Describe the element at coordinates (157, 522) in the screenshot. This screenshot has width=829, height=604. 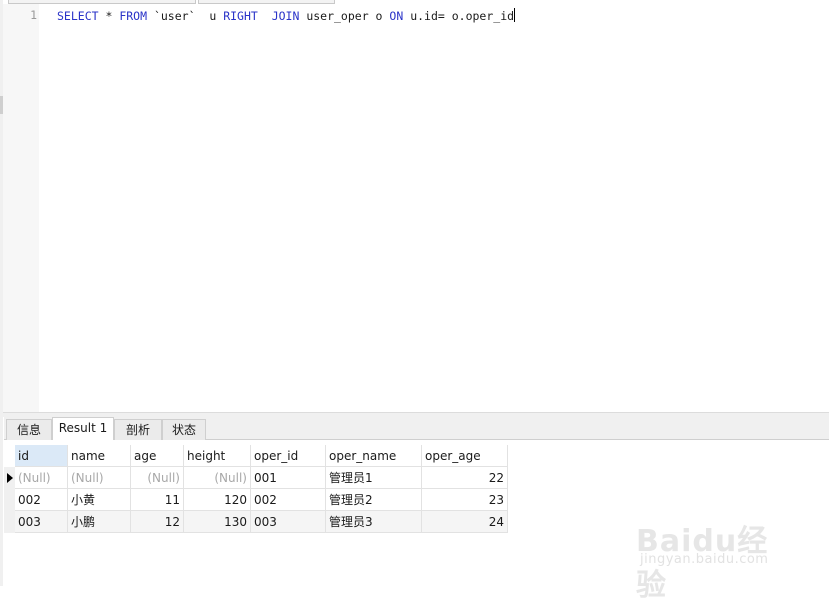
I see `table-cell: 12` at that location.